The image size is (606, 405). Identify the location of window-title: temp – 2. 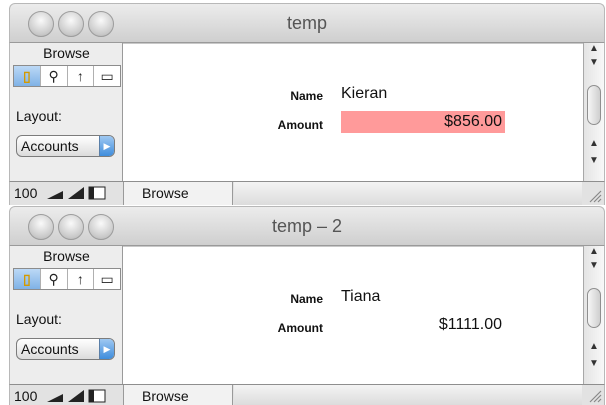
(307, 226).